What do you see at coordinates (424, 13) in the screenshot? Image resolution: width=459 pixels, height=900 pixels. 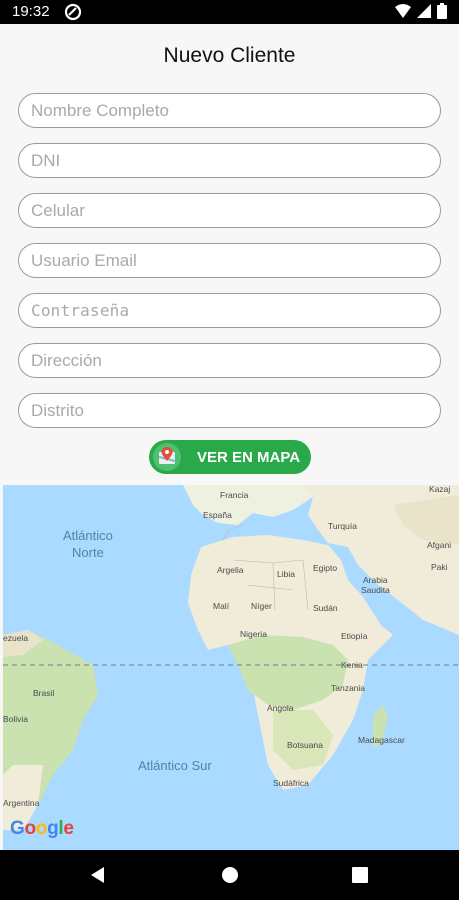 I see `signal-icon` at bounding box center [424, 13].